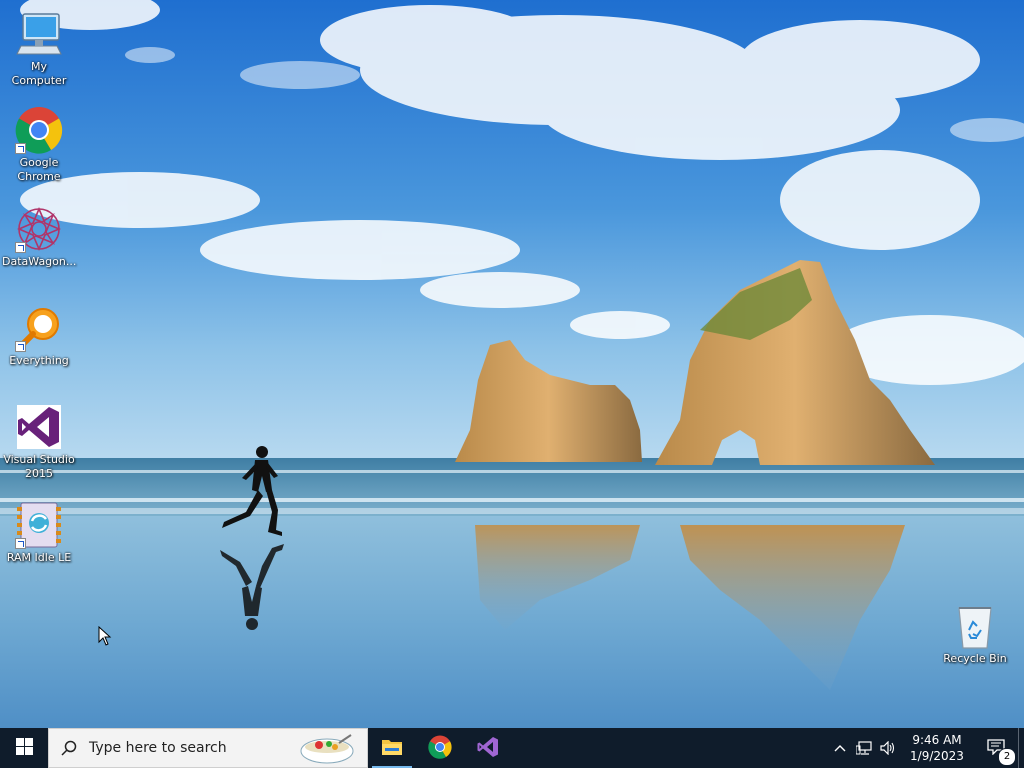  I want to click on taskbar-visual-studio, so click(488, 748).